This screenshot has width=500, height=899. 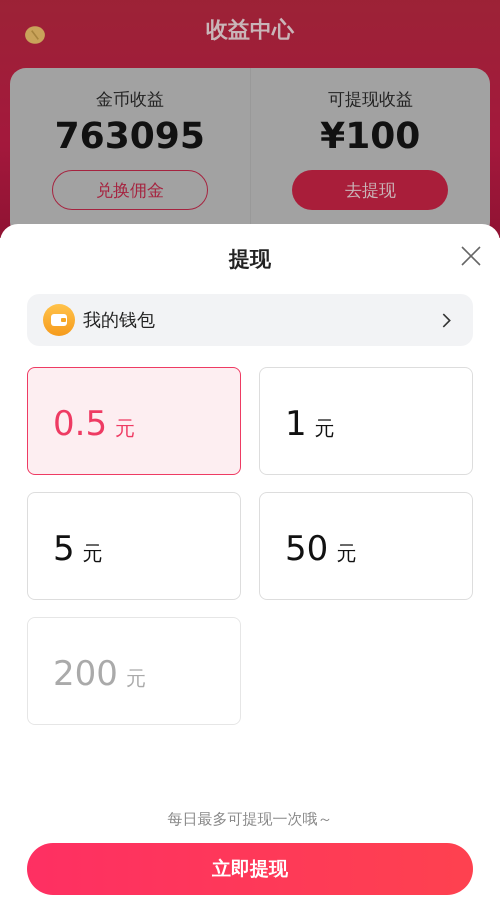 What do you see at coordinates (370, 190) in the screenshot?
I see `withdraw-button: 去提现` at bounding box center [370, 190].